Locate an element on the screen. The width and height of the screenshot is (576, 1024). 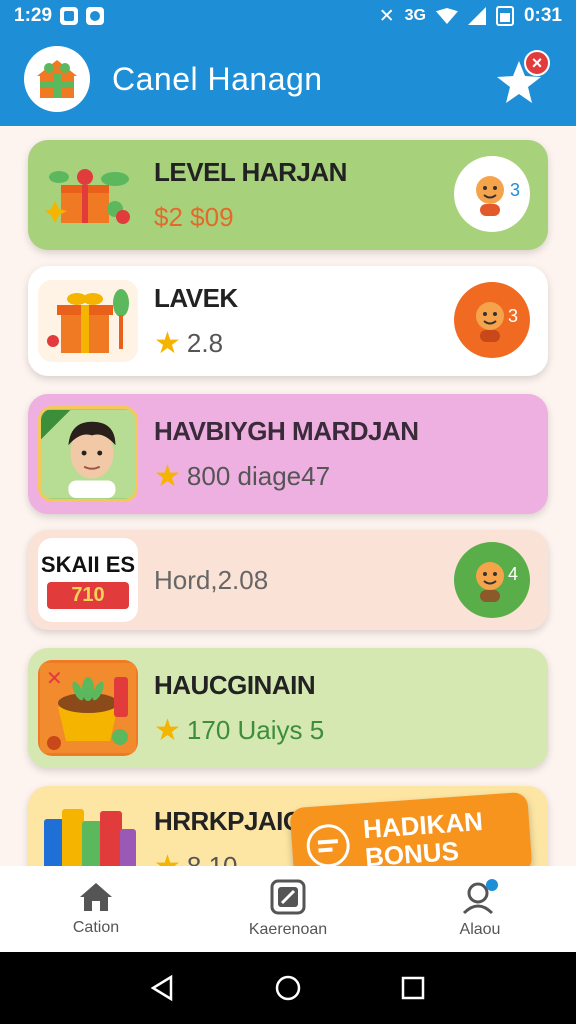
nav-item-edit: Kaerenoan is located at coordinates (288, 909).